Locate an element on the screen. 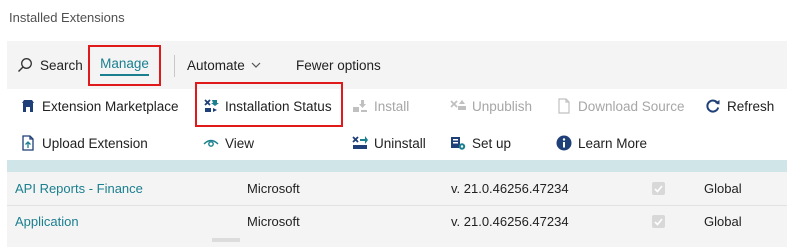 This screenshot has height=251, width=791. search-button: Search is located at coordinates (50, 65).